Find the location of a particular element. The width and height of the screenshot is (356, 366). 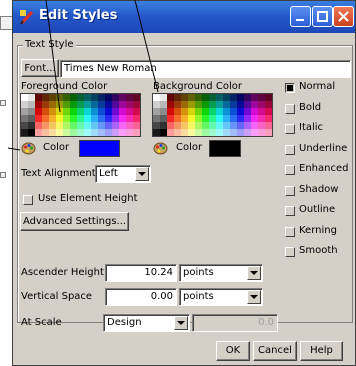

foreground-color-swatch is located at coordinates (99, 148).